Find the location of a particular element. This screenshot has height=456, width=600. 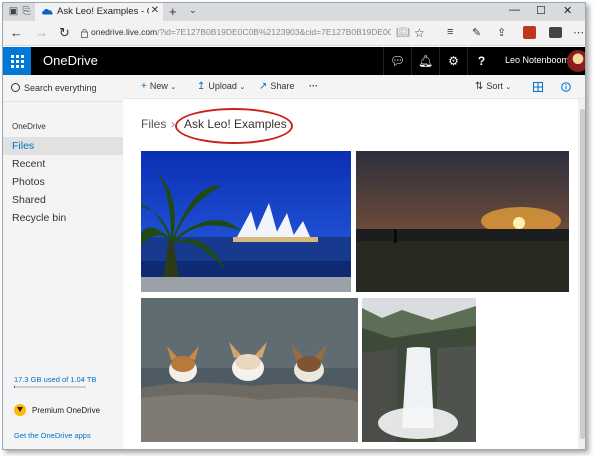

info-icon is located at coordinates (566, 87).